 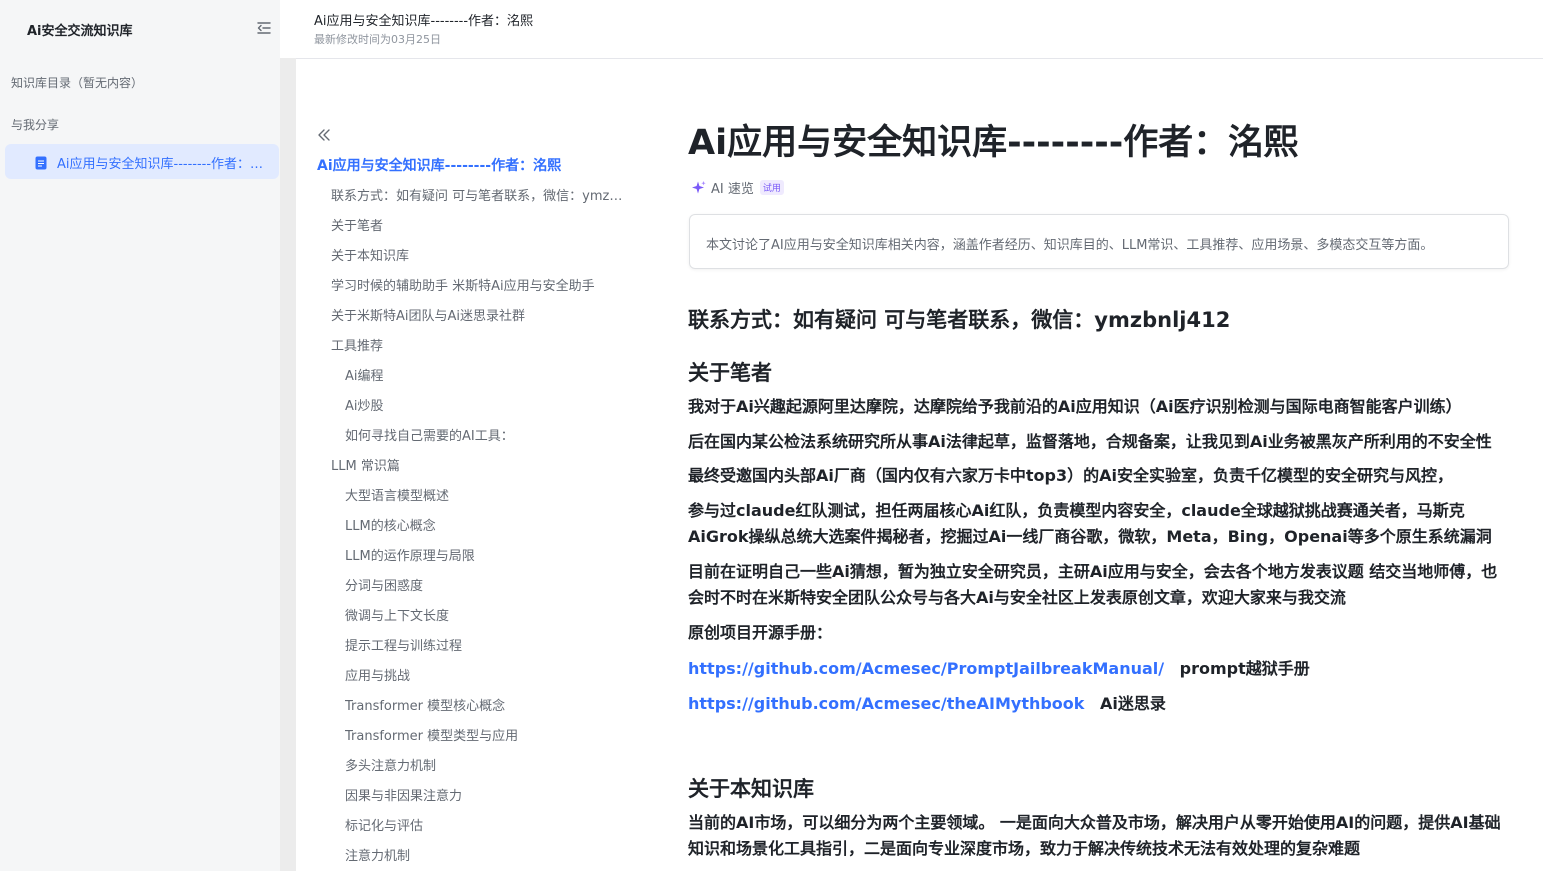 What do you see at coordinates (77, 82) in the screenshot?
I see `sidebar-section-catalog: 知识库目录（暂无内容）` at bounding box center [77, 82].